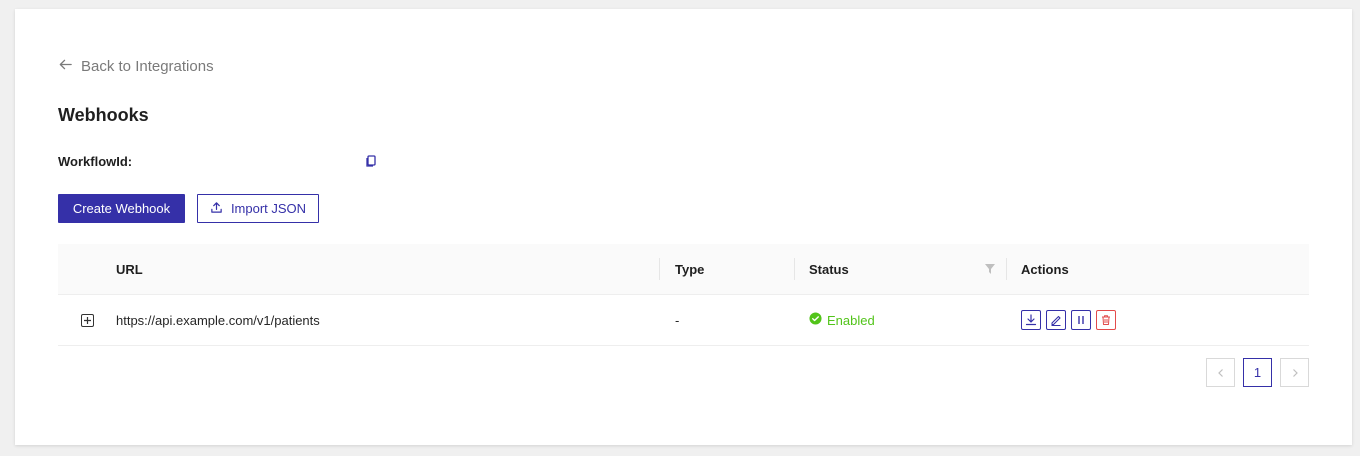 Image resolution: width=1360 pixels, height=456 pixels. I want to click on page-number-button: 1, so click(1257, 372).